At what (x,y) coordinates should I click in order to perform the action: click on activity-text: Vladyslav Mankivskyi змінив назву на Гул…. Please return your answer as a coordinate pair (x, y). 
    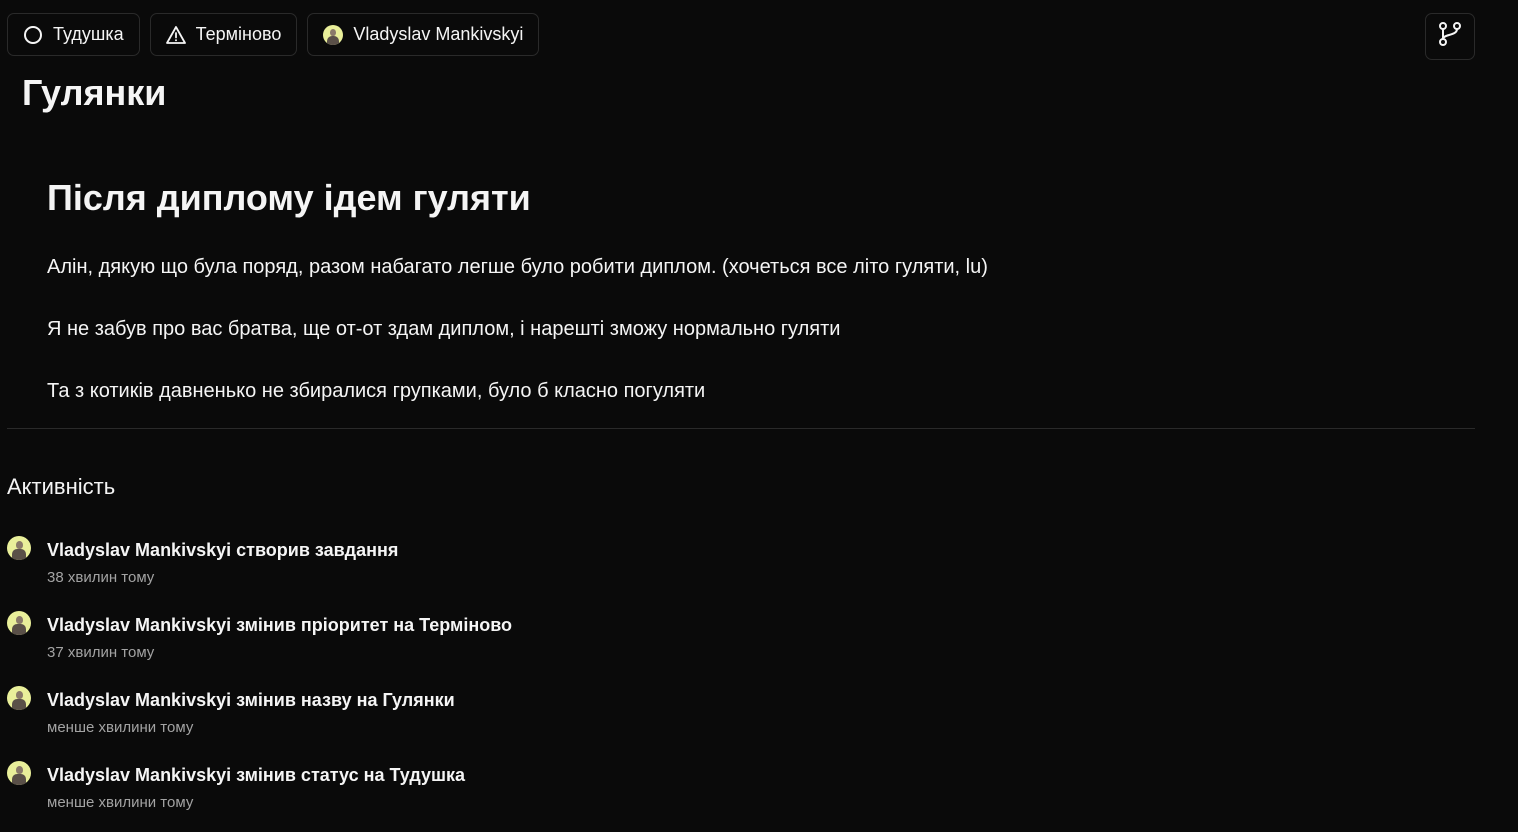
    Looking at the image, I should click on (251, 700).